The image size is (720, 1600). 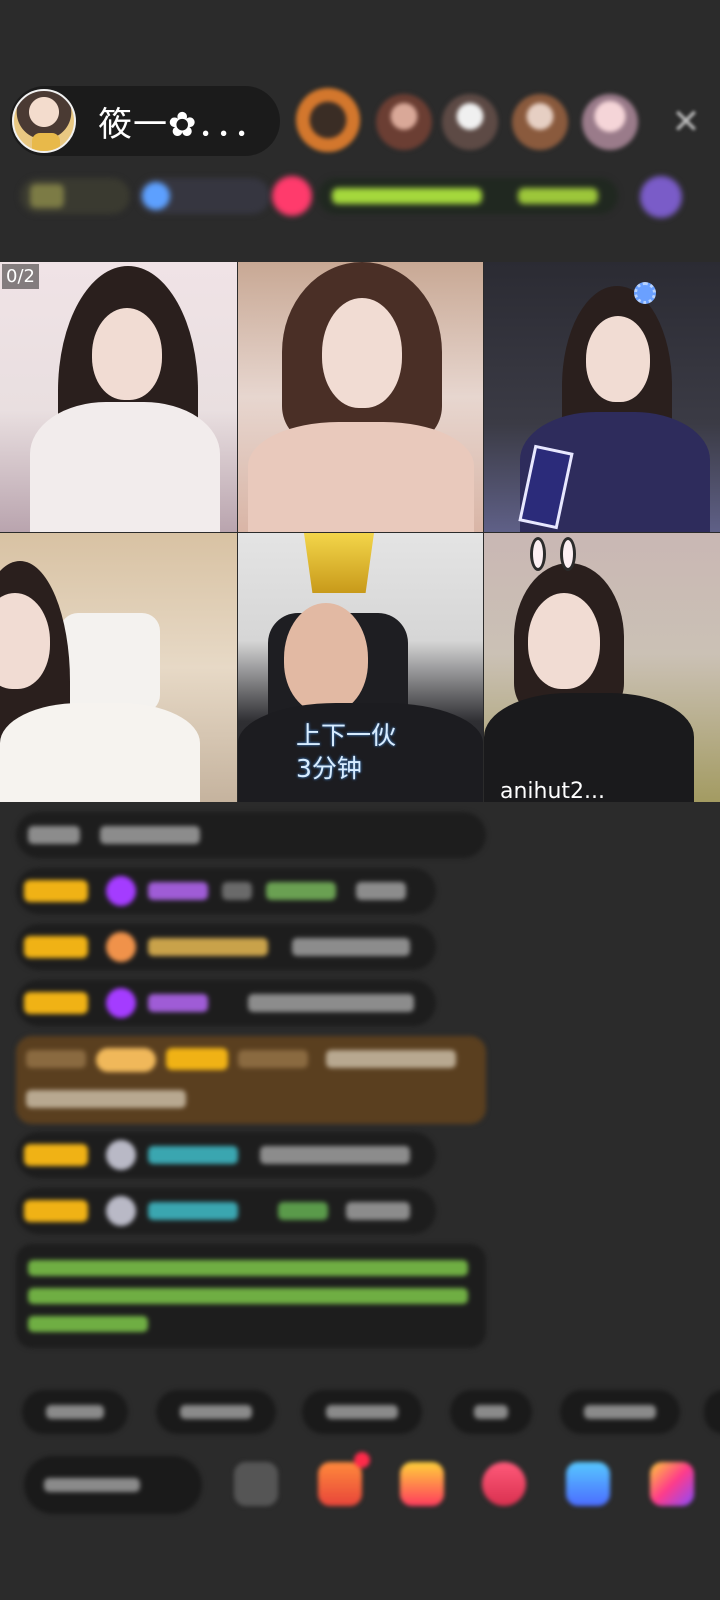 I want to click on participant-counter: 0/2, so click(x=20, y=276).